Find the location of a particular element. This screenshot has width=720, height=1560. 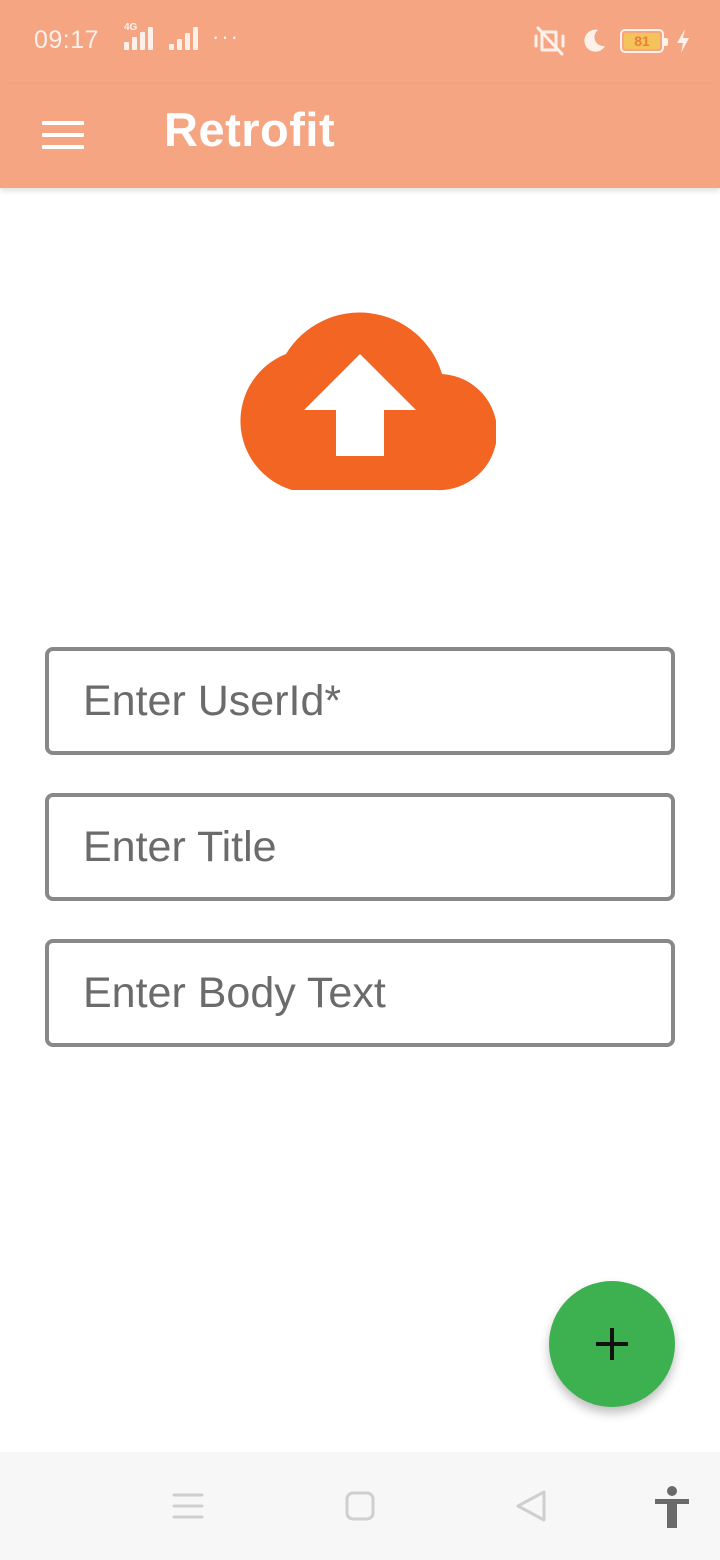

title-field is located at coordinates (360, 847).